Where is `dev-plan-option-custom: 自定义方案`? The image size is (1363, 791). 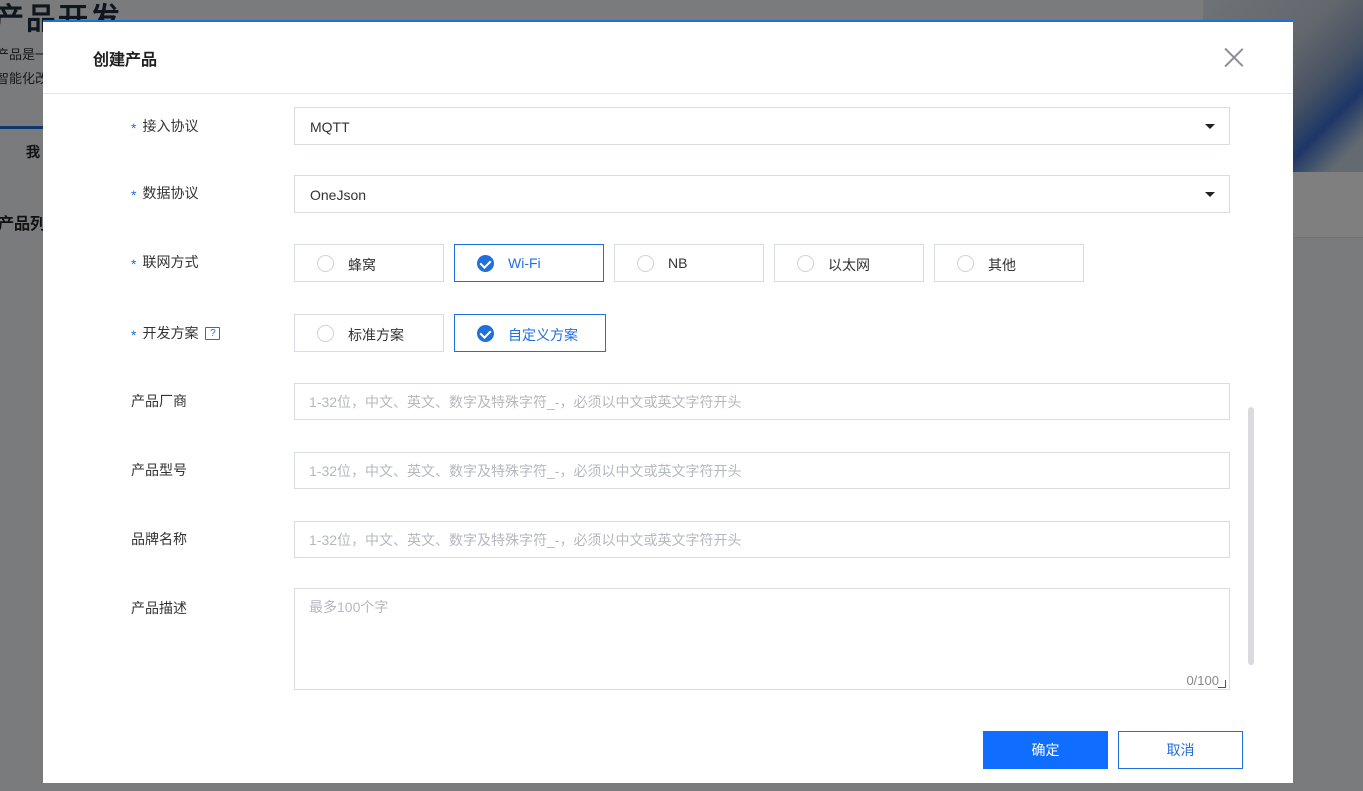 dev-plan-option-custom: 自定义方案 is located at coordinates (530, 333).